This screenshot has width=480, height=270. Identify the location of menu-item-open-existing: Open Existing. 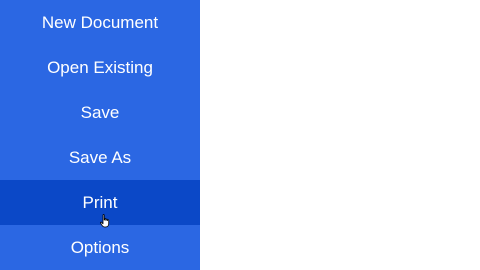
(100, 67).